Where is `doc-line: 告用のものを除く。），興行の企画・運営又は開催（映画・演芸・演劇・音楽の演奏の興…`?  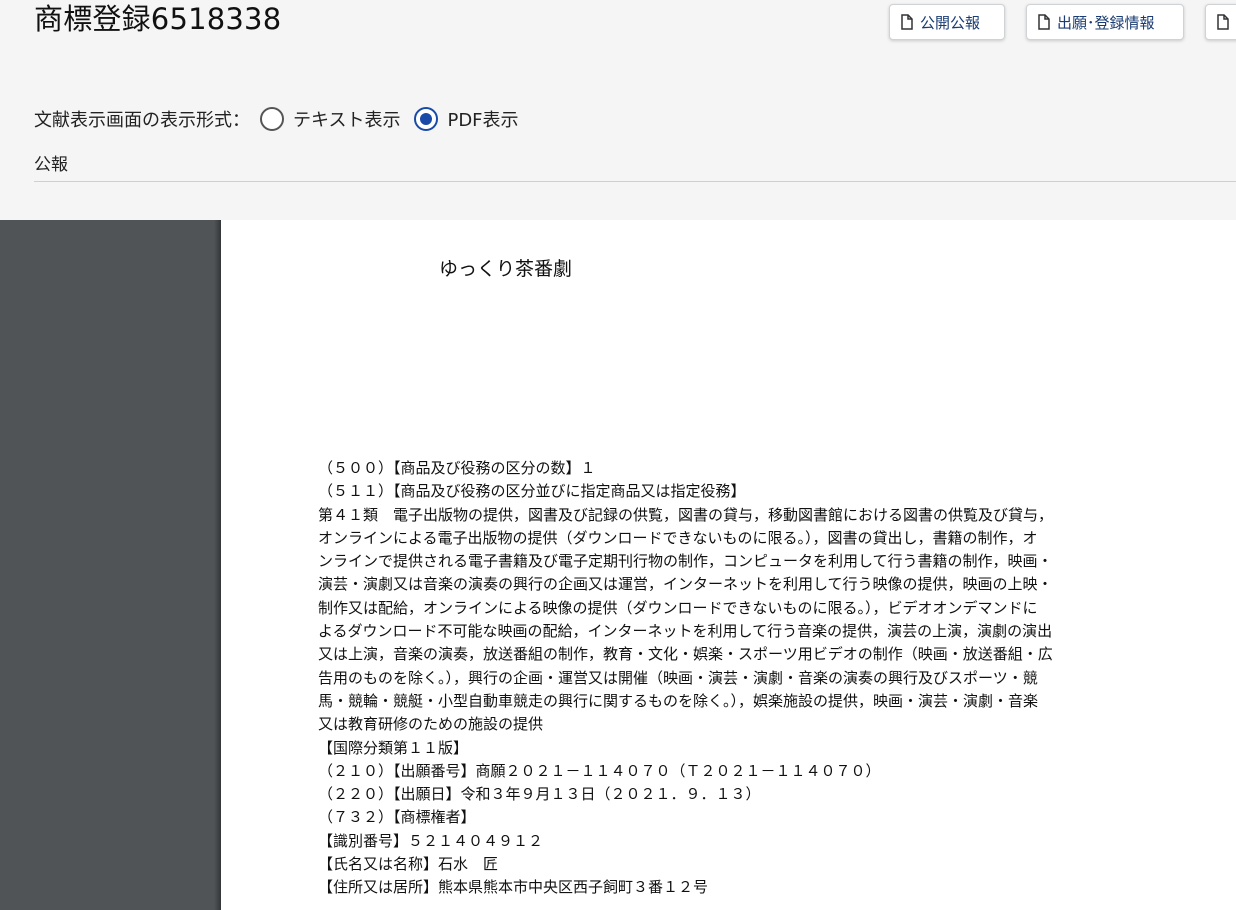 doc-line: 告用のものを除く。），興行の企画・運営又は開催（映画・演芸・演劇・音楽の演奏の興… is located at coordinates (678, 677).